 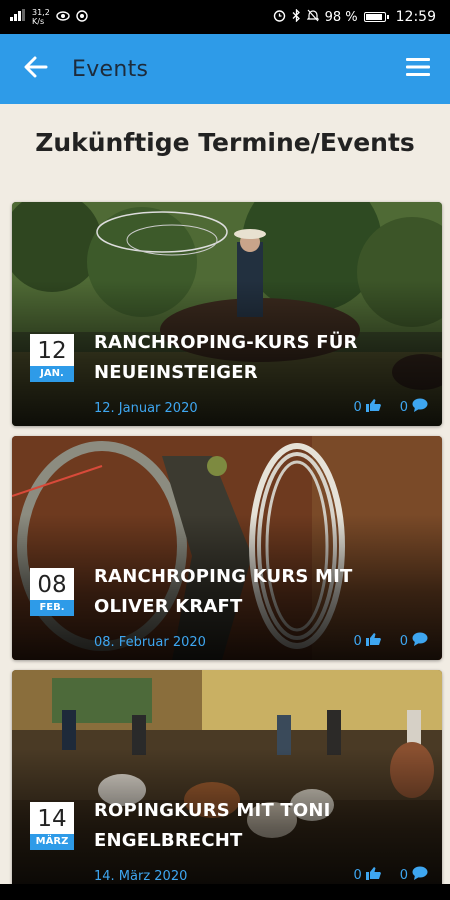 I want to click on event-date: 08. Februar 2020, so click(x=150, y=642).